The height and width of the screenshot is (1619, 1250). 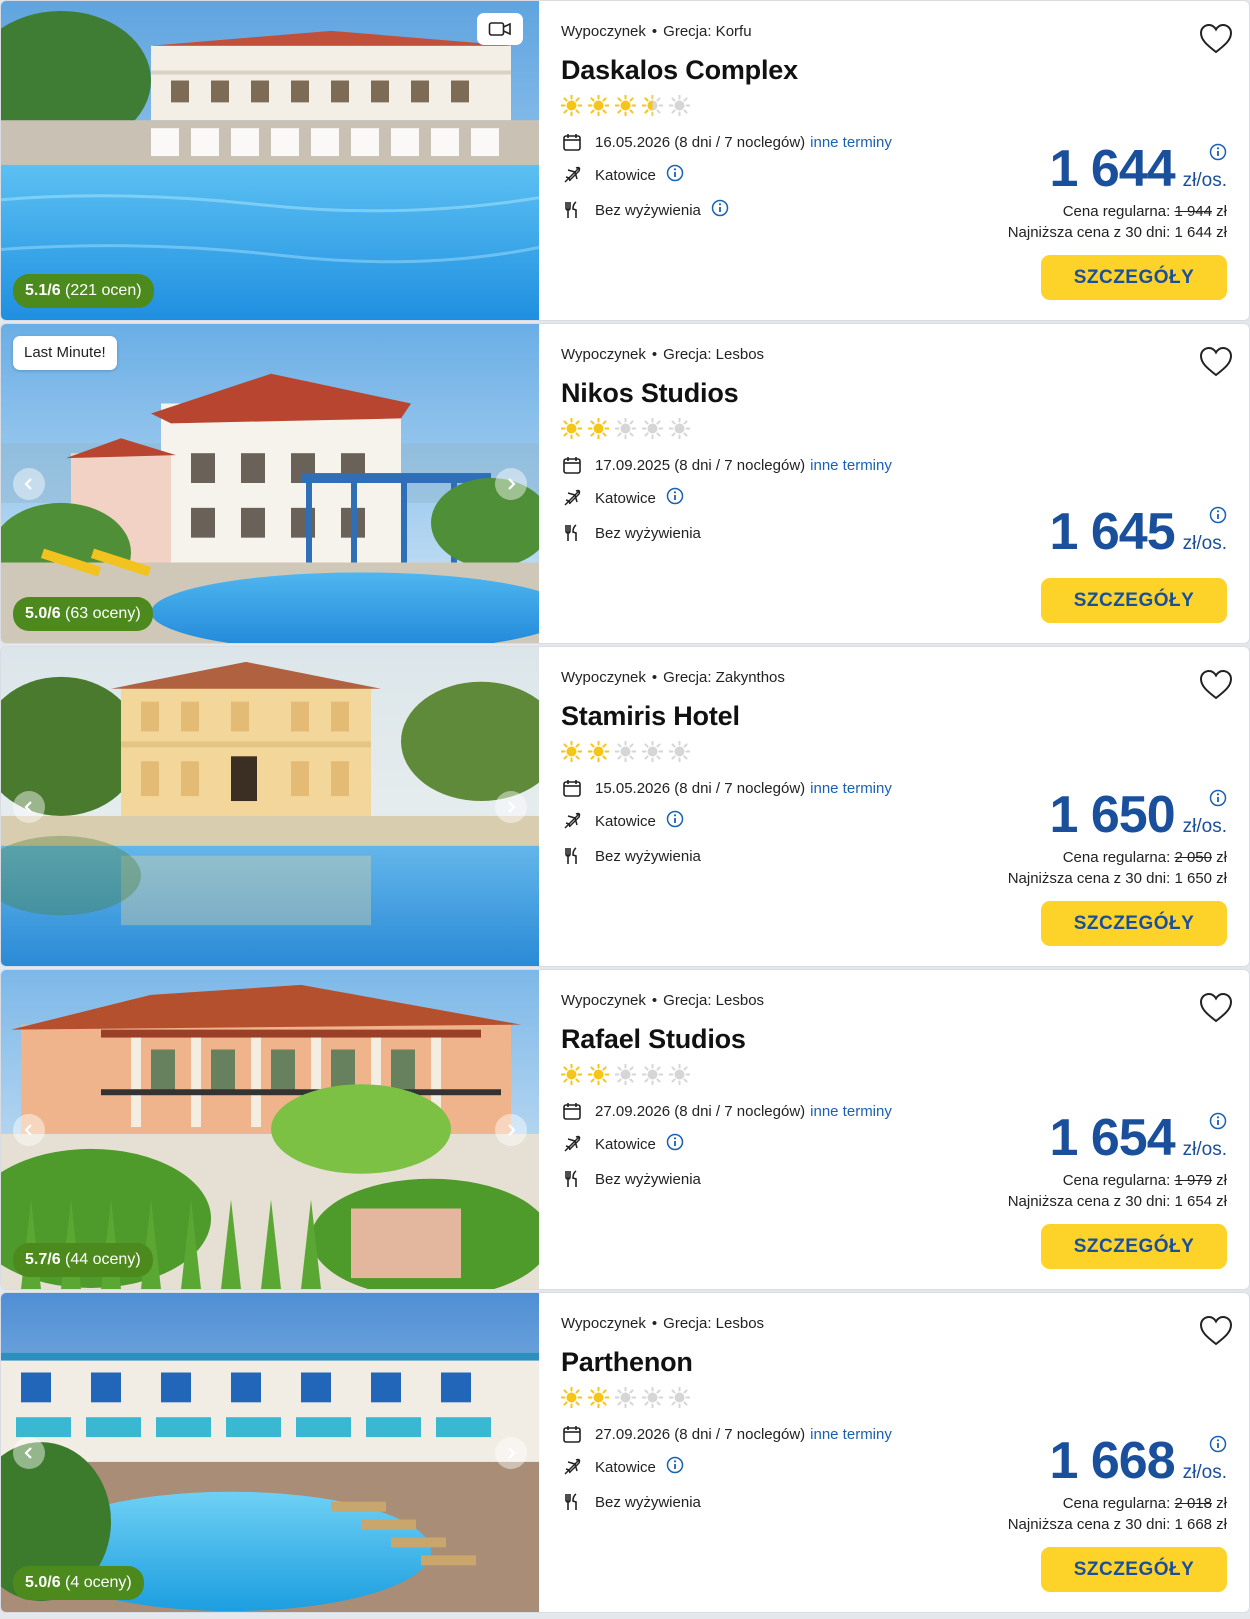 I want to click on rating-count: (4 oceny), so click(x=98, y=1582).